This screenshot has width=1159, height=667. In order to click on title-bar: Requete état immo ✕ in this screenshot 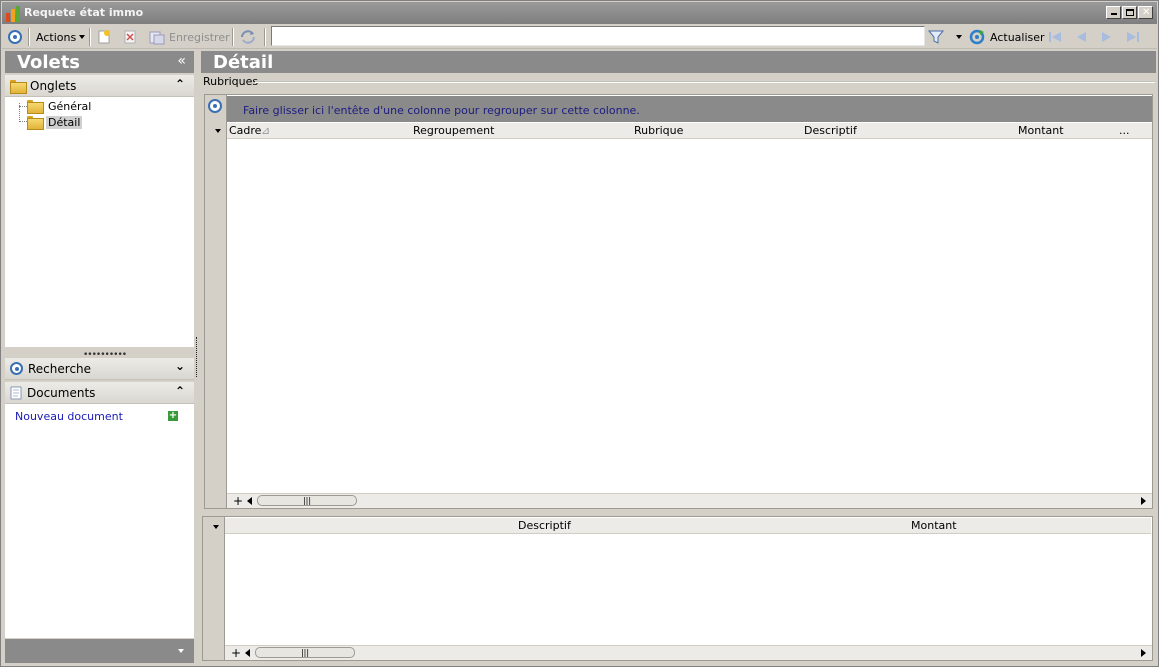, I will do `click(579, 13)`.